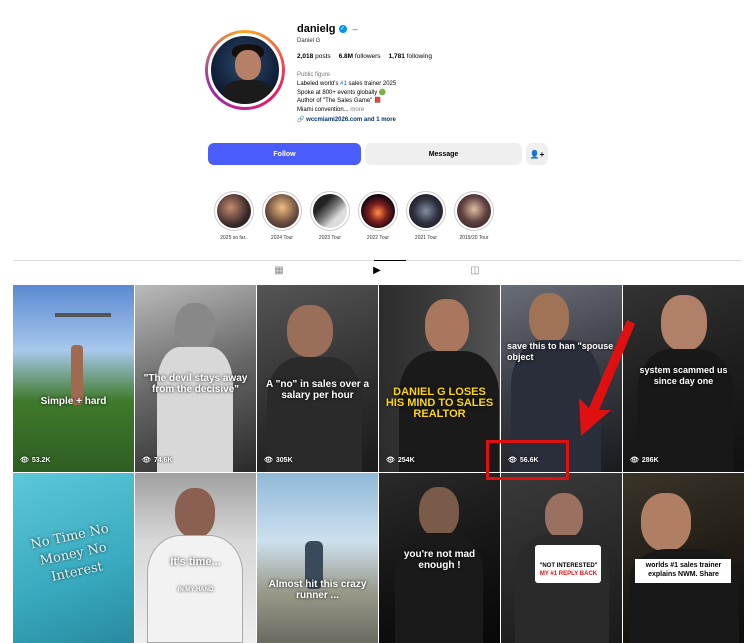  I want to click on reel-caption: No Time No Money No Interest, so click(70, 553).